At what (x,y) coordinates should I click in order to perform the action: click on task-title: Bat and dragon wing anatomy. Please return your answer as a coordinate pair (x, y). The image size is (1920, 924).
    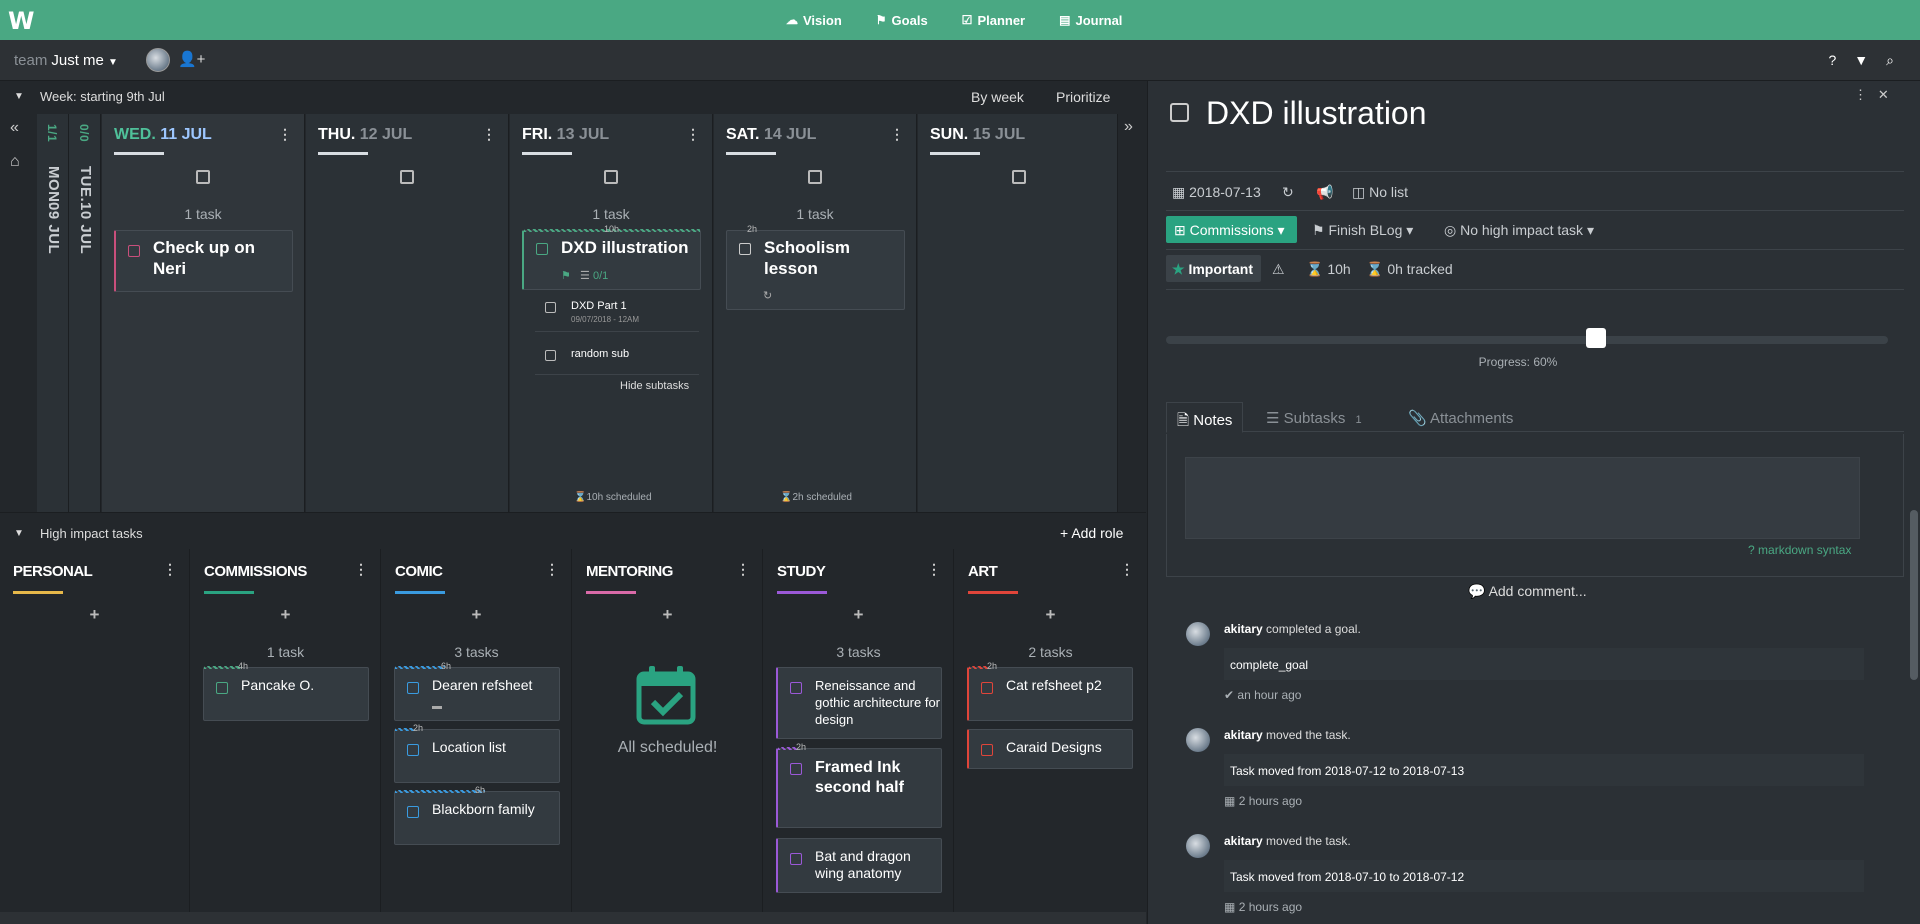
    Looking at the image, I should click on (863, 864).